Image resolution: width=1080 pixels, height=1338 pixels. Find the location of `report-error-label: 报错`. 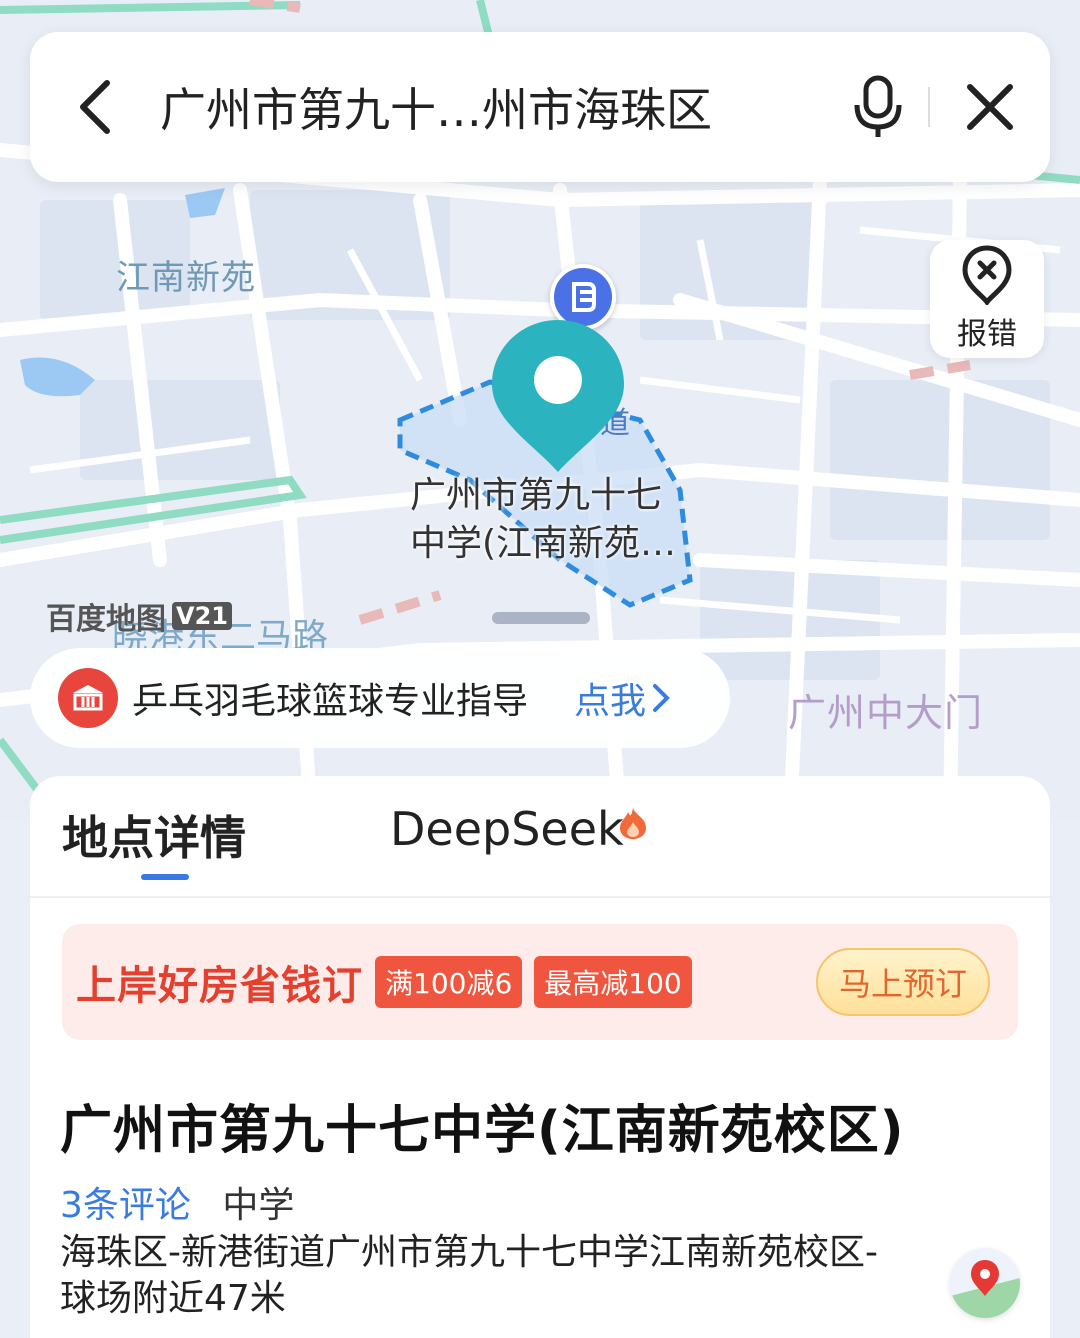

report-error-label: 报错 is located at coordinates (987, 334).